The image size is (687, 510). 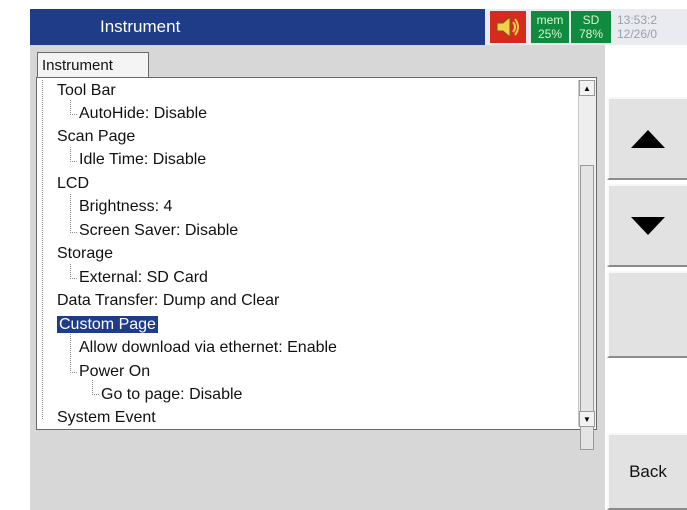 What do you see at coordinates (257, 27) in the screenshot?
I see `title-bar: Instrument` at bounding box center [257, 27].